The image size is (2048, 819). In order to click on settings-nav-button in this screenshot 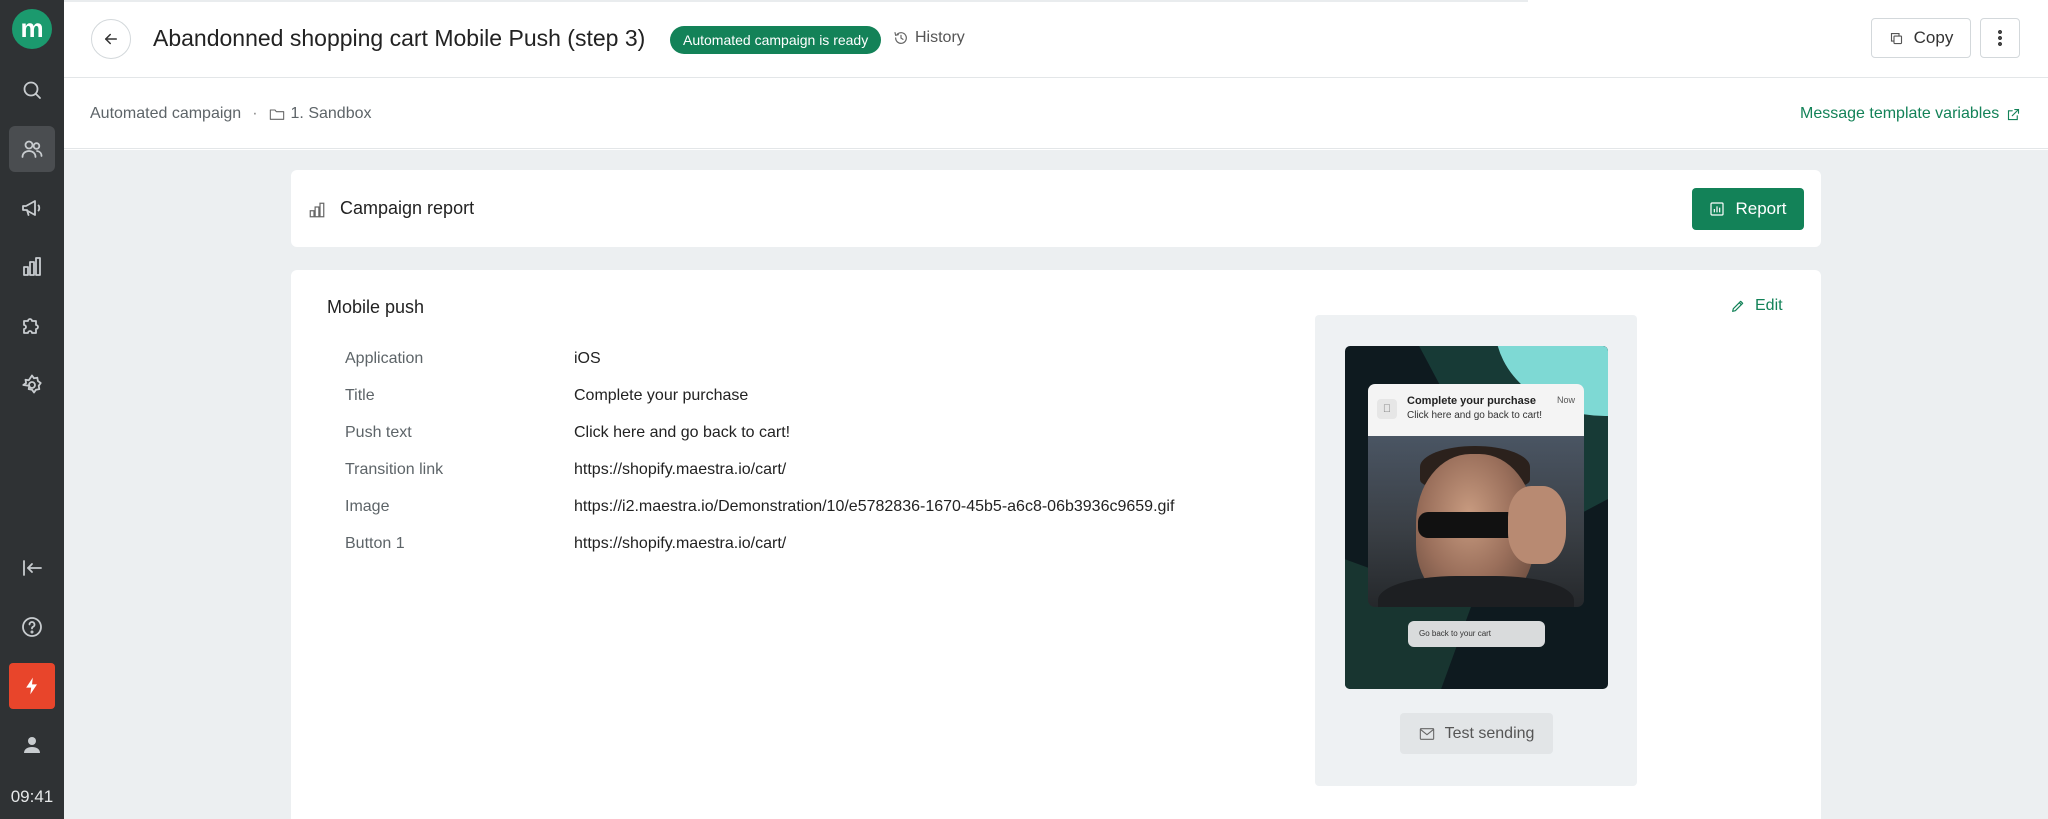, I will do `click(32, 385)`.